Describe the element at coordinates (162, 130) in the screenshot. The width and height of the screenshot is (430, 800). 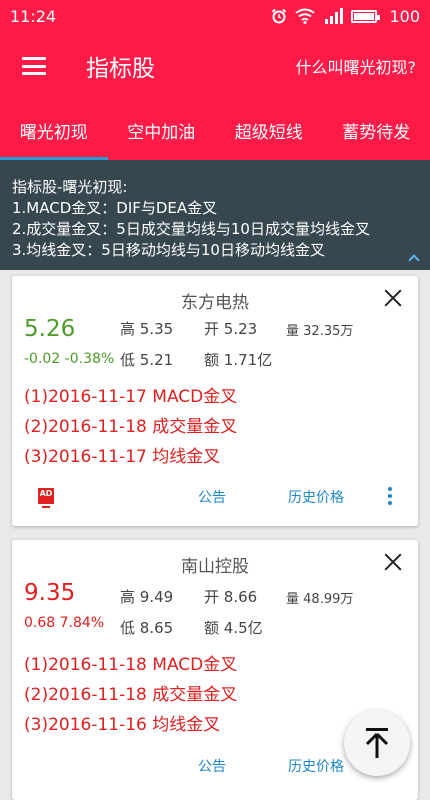
I see `tab-air-refuel: 空中加油` at that location.